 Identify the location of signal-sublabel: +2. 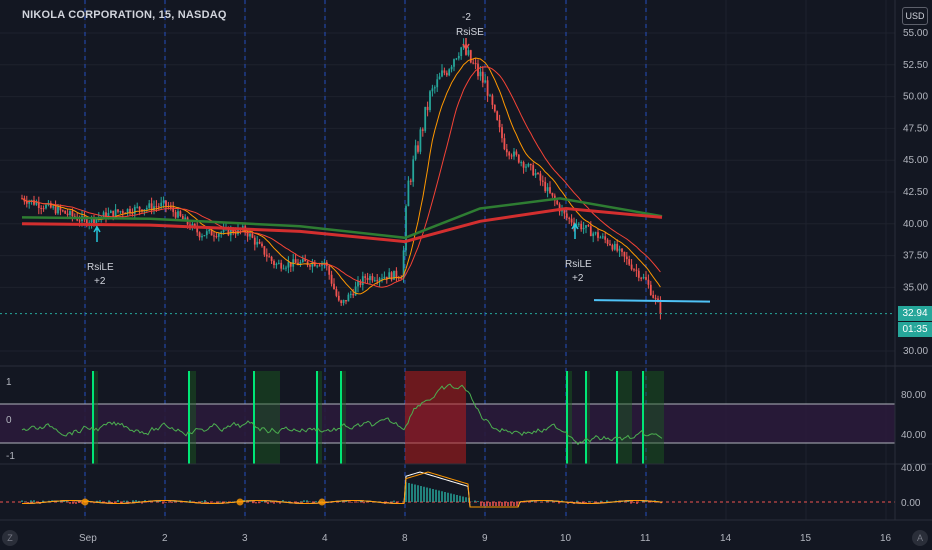
(578, 278).